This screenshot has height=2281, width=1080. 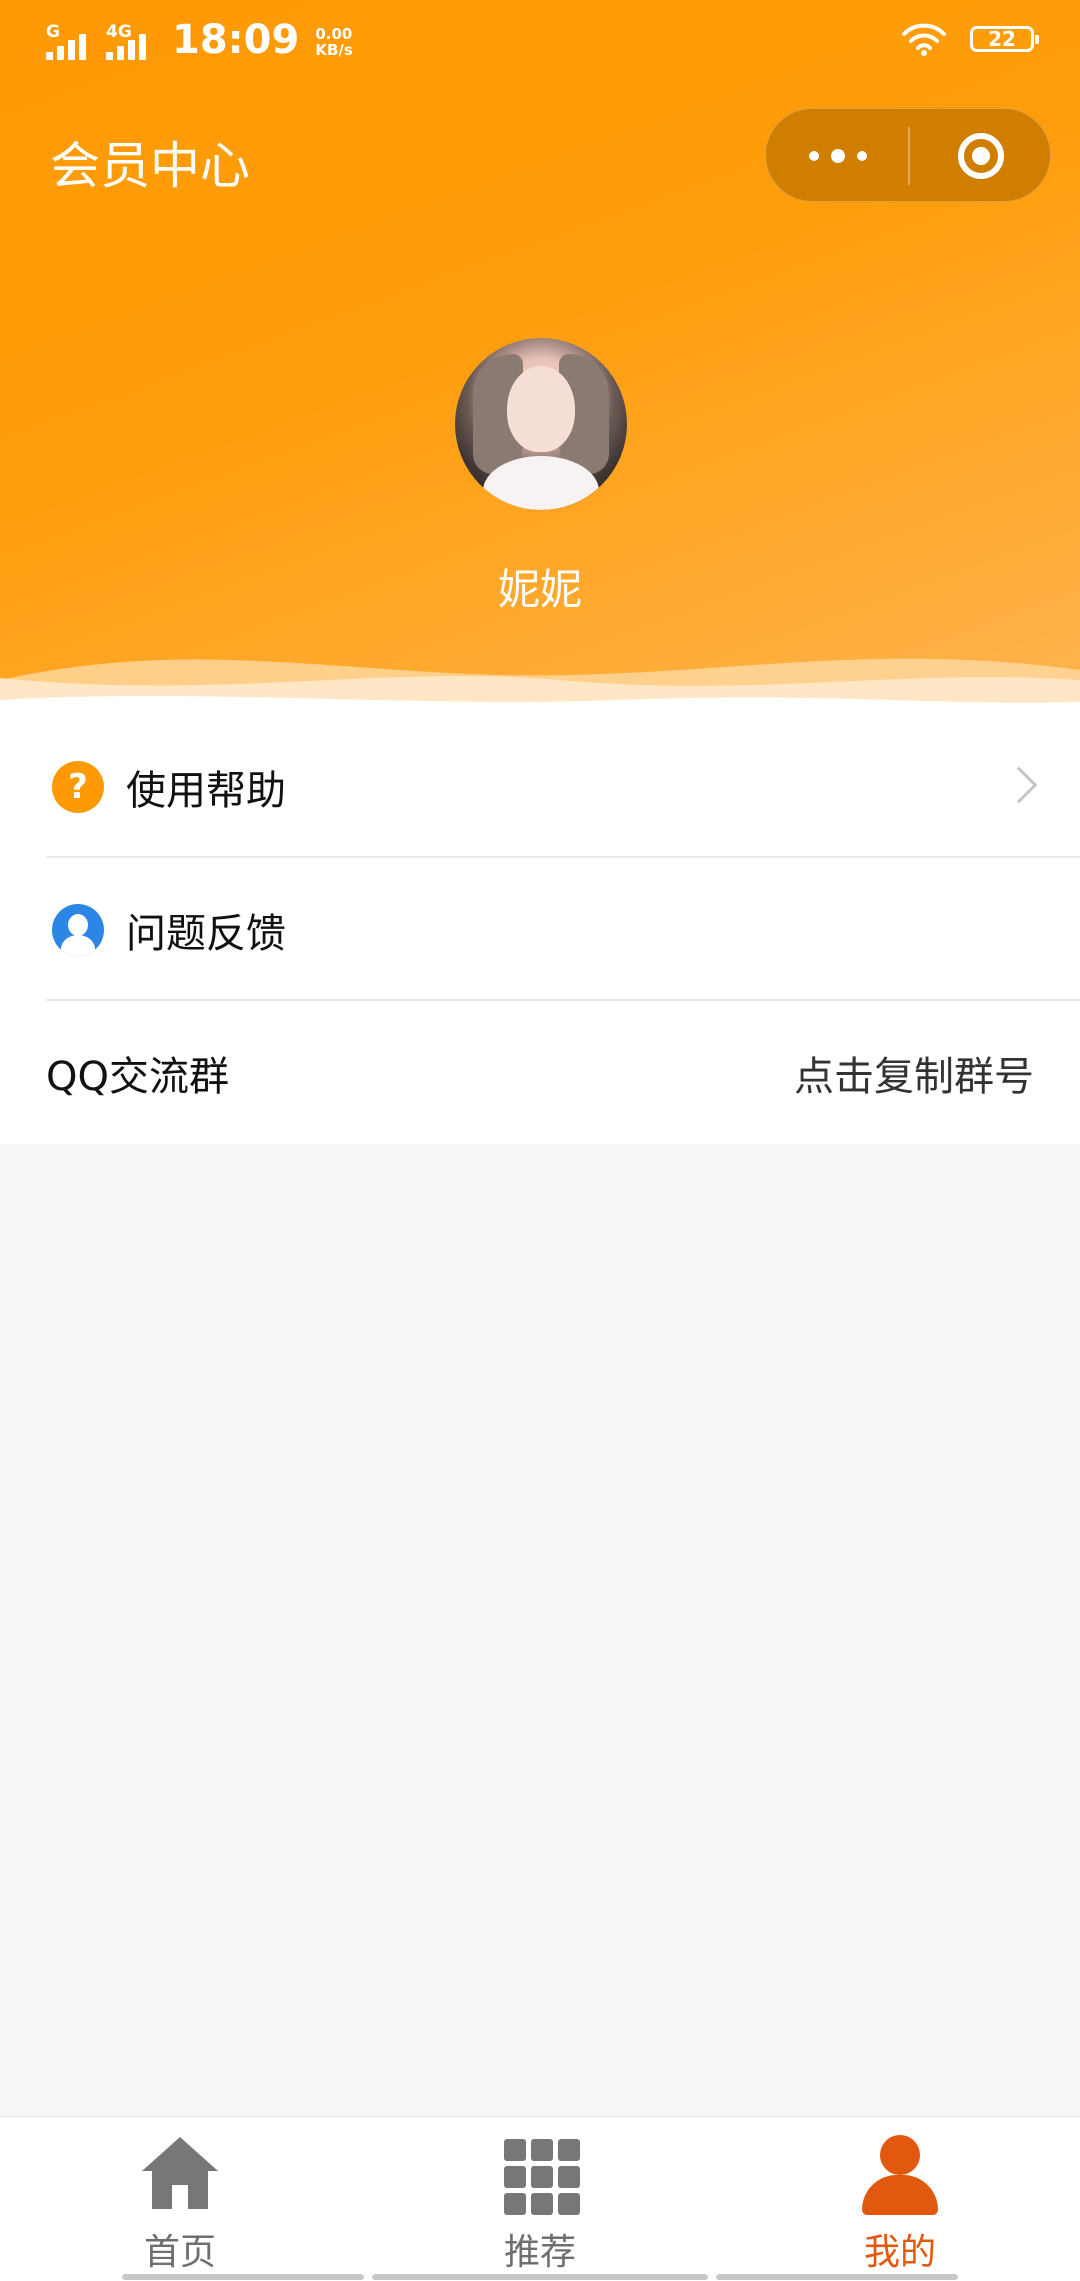 What do you see at coordinates (137, 1076) in the screenshot?
I see `menu-item-label: QQ交流群` at bounding box center [137, 1076].